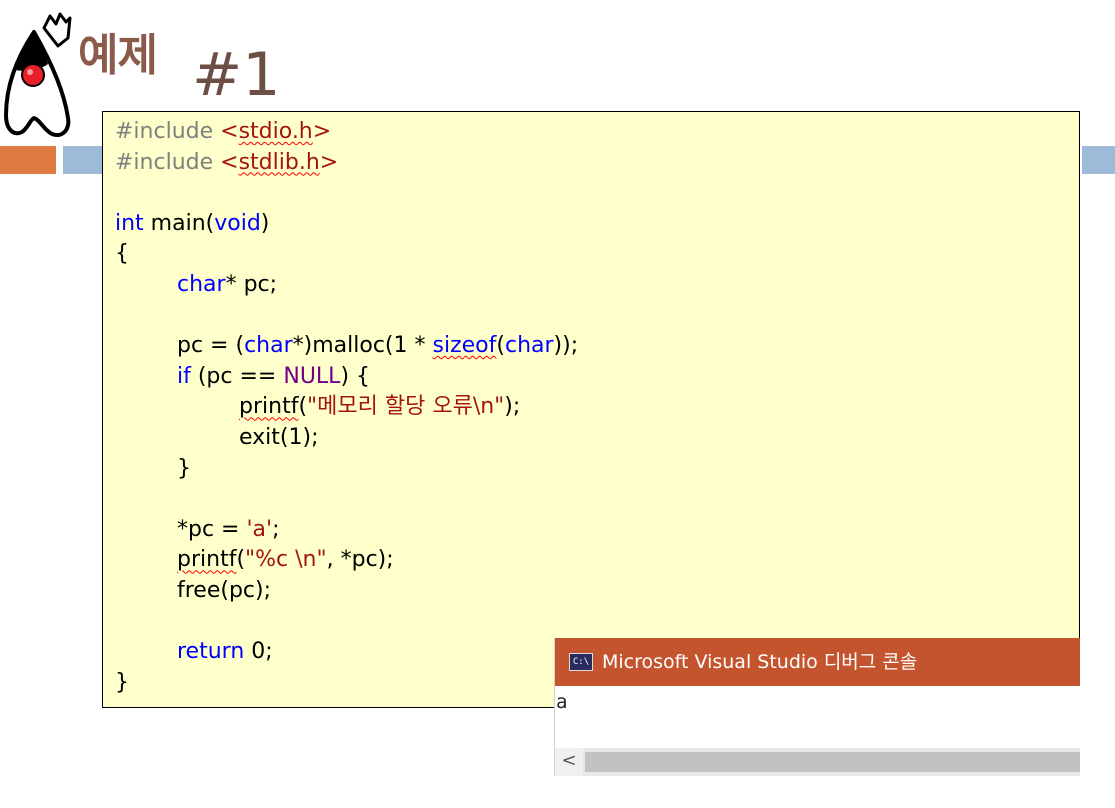 The image size is (1115, 808). Describe the element at coordinates (122, 254) in the screenshot. I see `code-token: {` at that location.